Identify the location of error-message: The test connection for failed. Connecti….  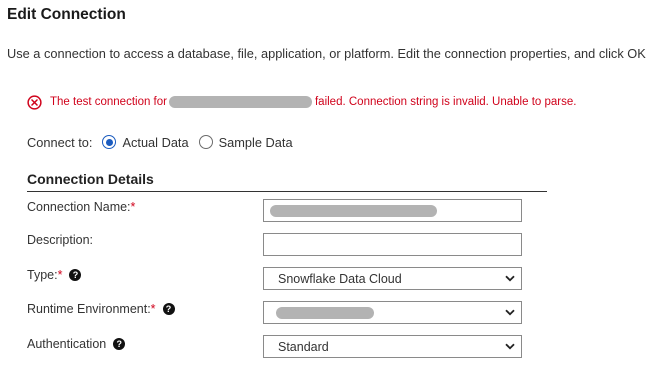
(301, 102).